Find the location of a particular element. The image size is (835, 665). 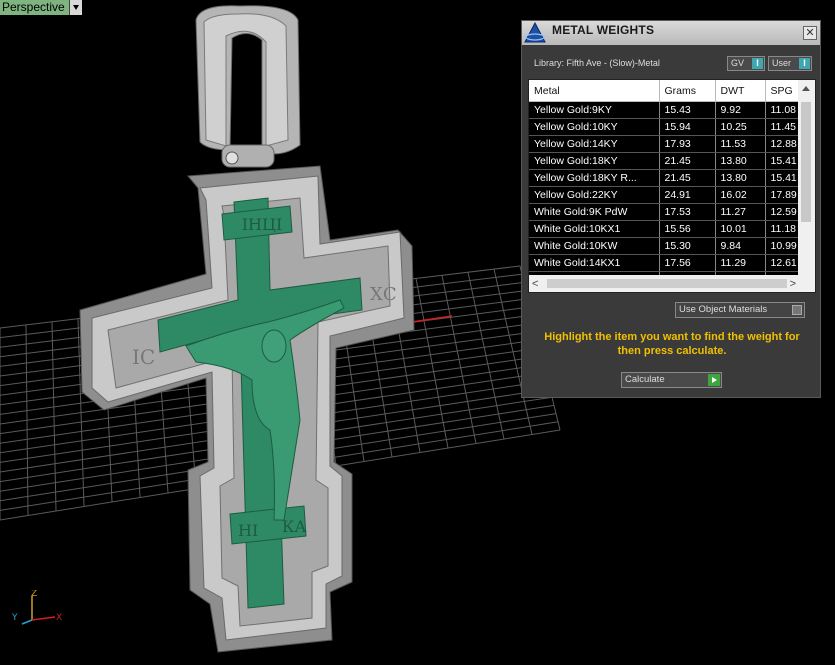

table-row: White Gold:9K PdW 17.53 11.27 12.59 is located at coordinates (672, 212).